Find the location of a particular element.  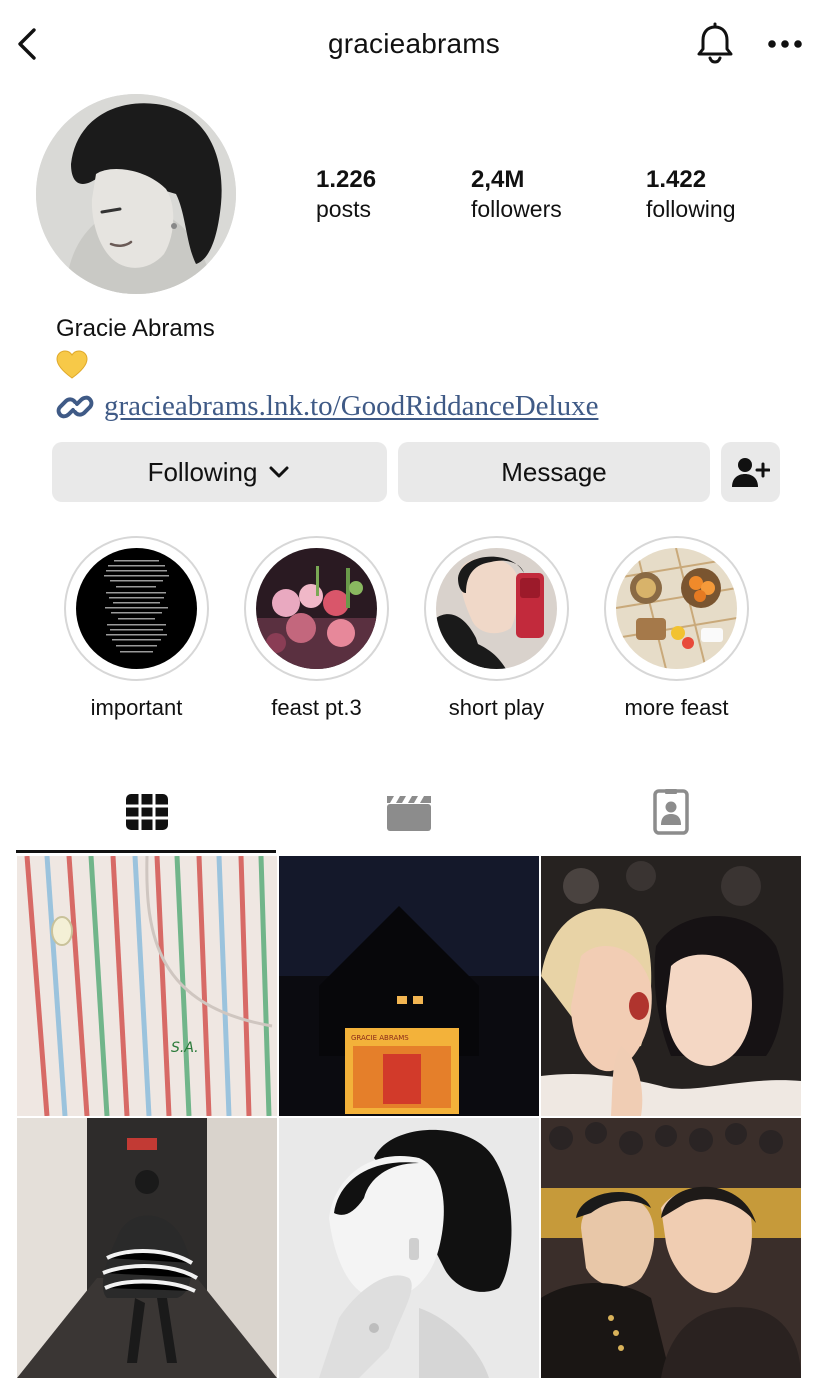

tab-posts is located at coordinates (147, 812).